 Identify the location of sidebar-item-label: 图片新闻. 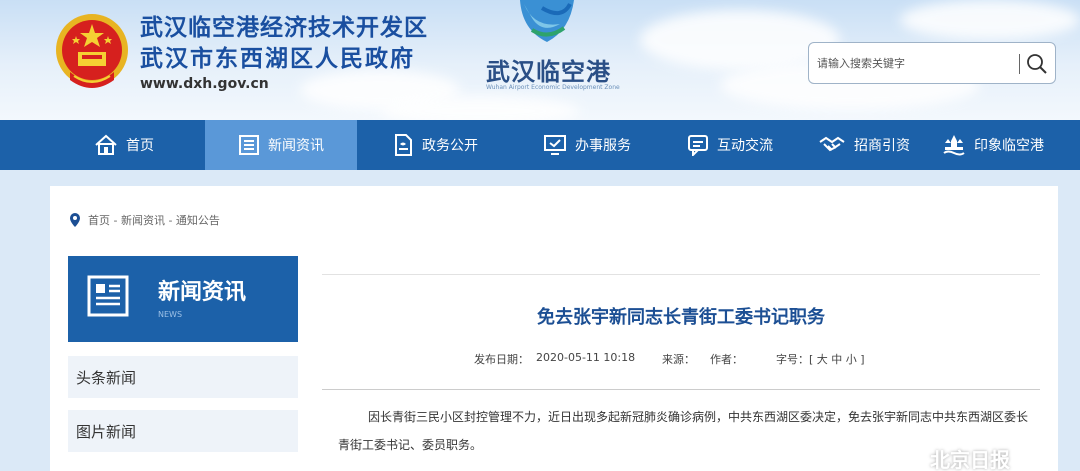
(106, 431).